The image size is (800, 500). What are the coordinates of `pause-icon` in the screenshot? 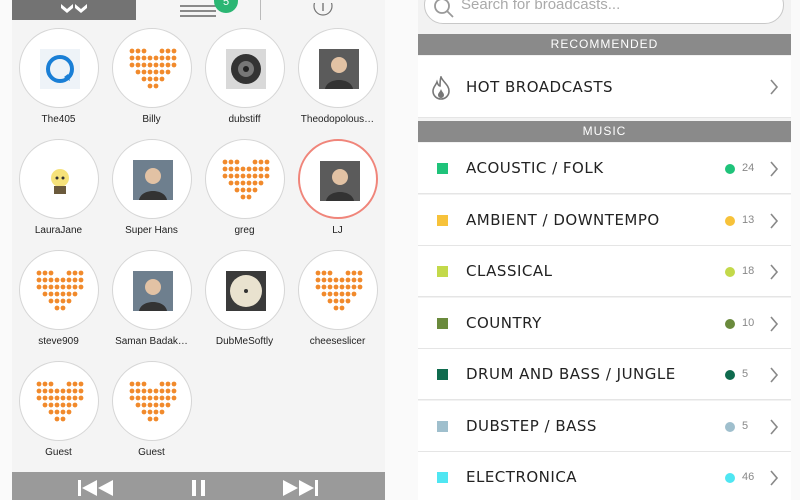 It's located at (199, 488).